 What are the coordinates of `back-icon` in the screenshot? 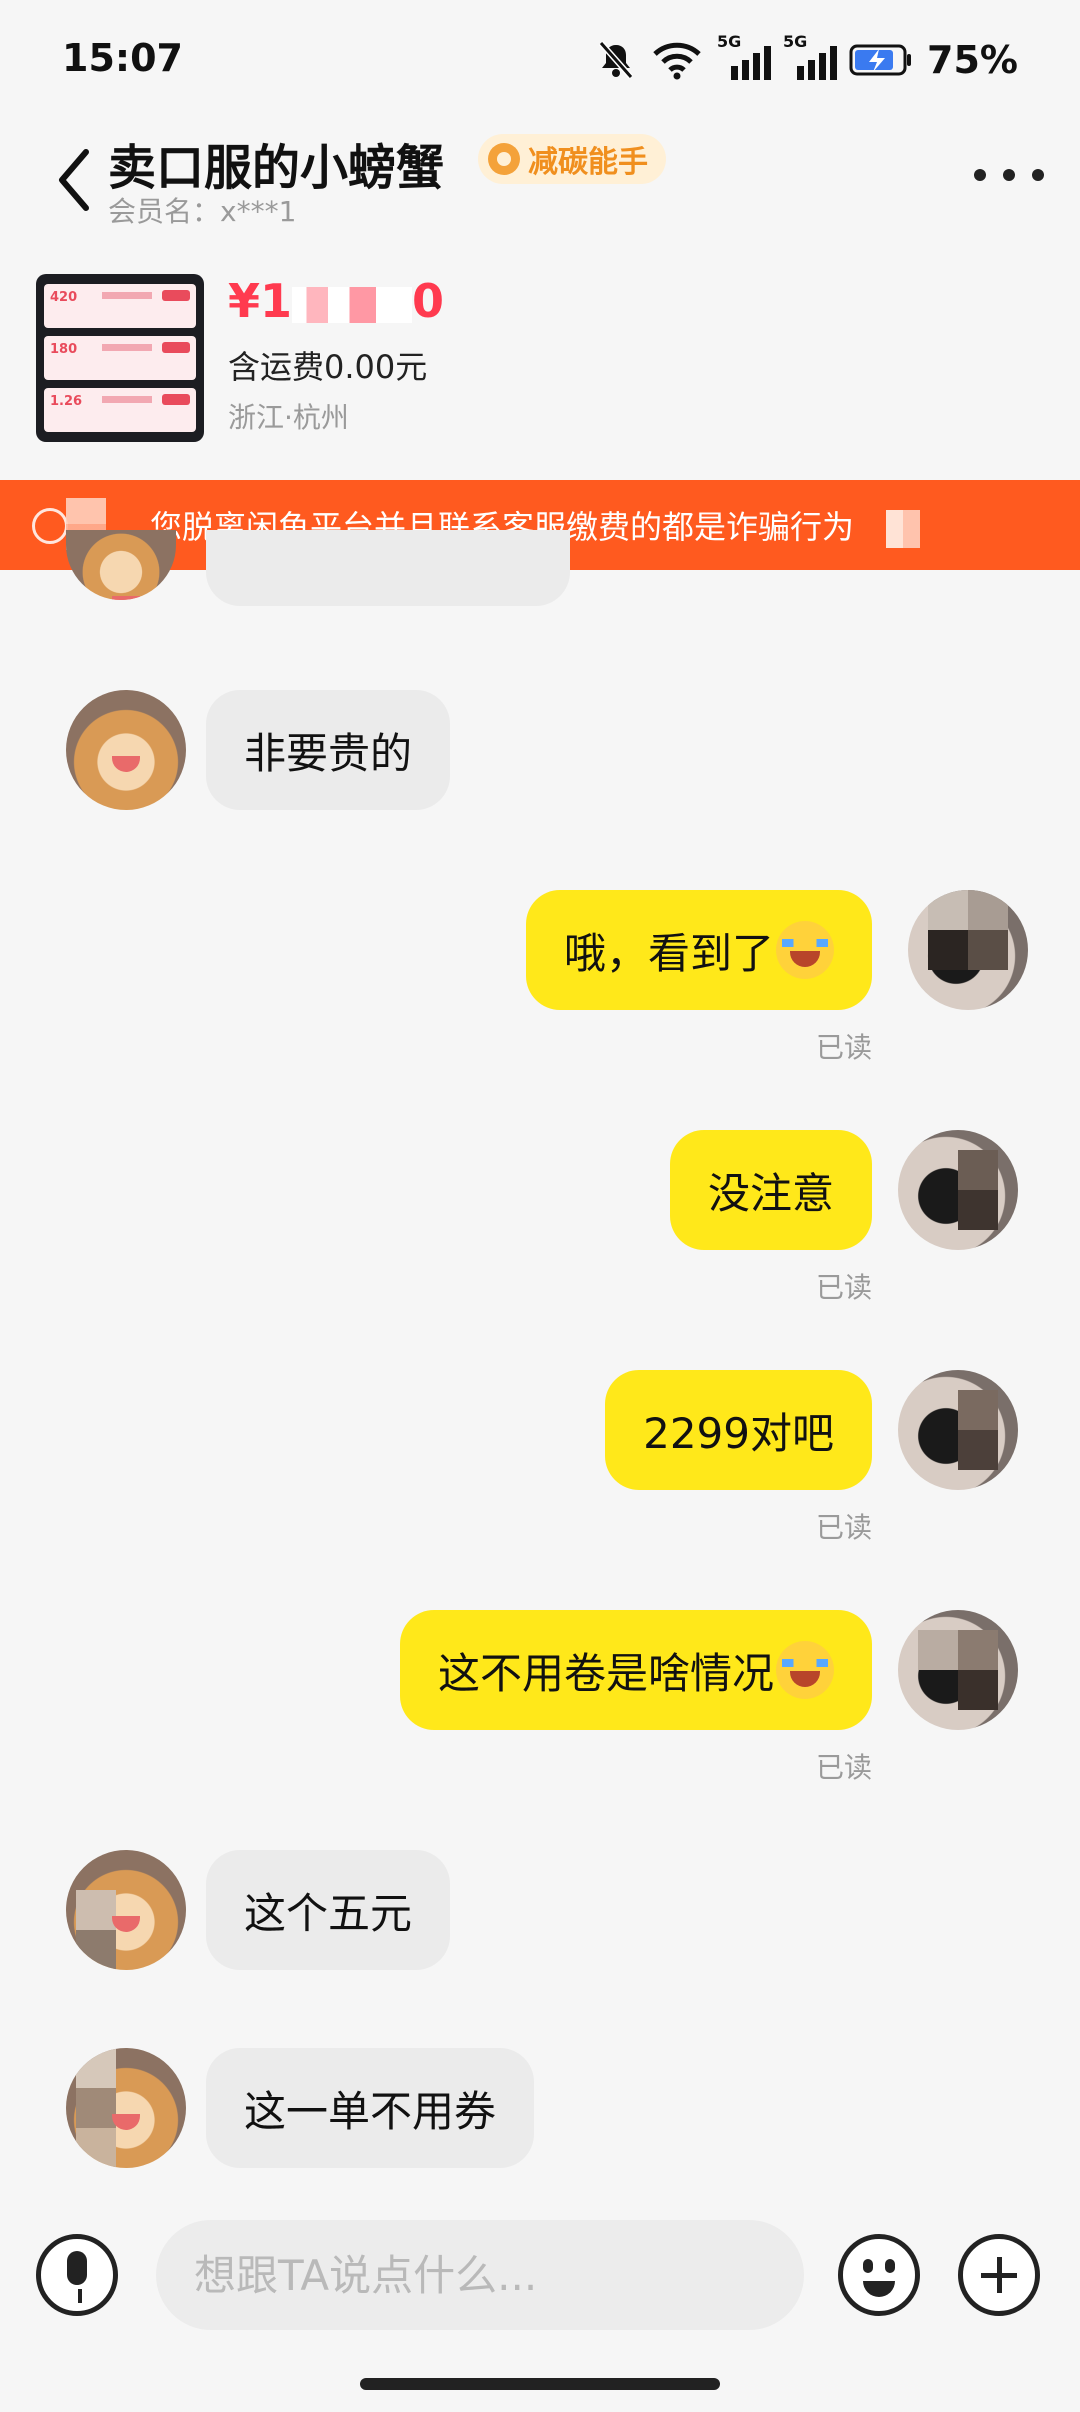 It's located at (76, 180).